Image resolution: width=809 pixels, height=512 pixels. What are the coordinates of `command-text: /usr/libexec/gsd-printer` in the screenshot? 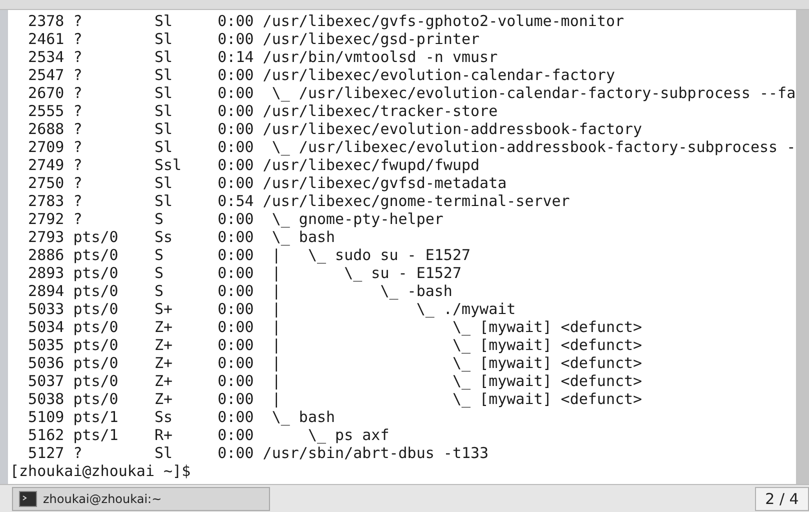 It's located at (371, 39).